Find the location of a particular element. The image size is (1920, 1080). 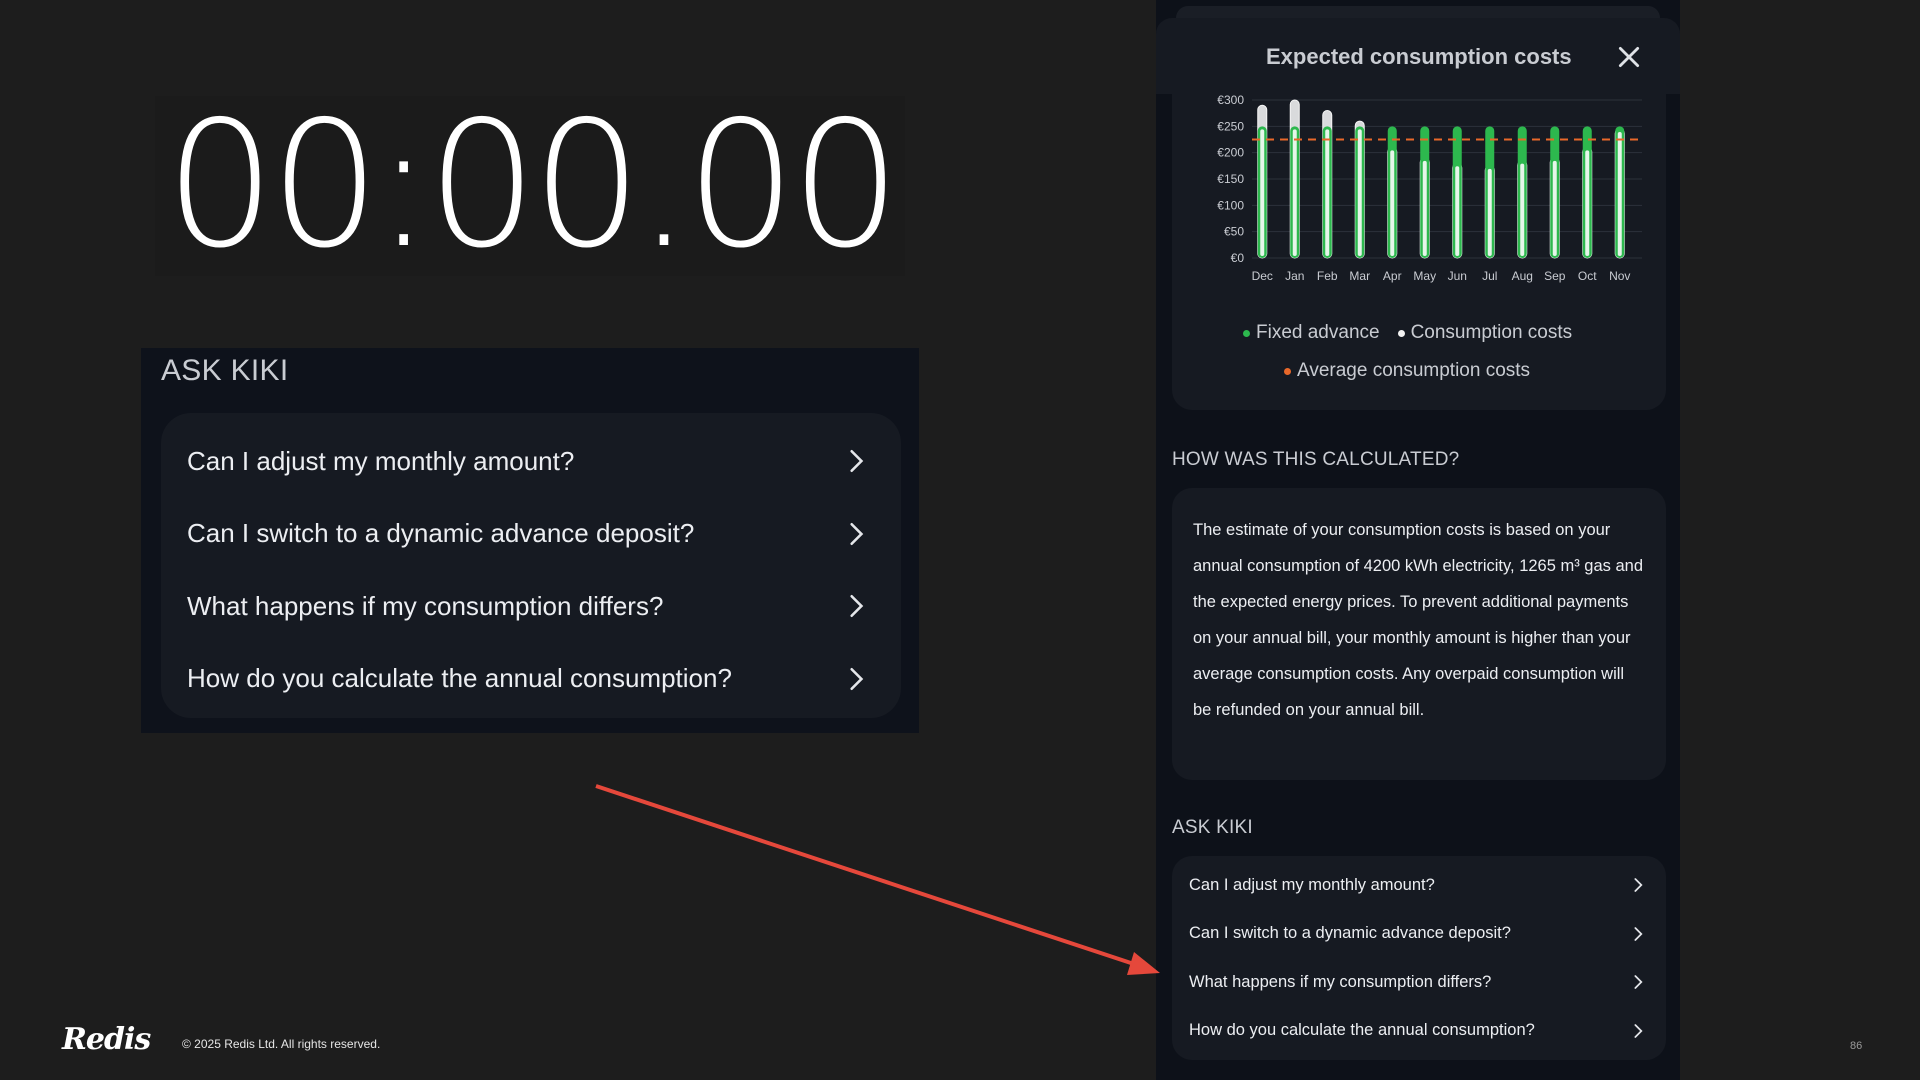

bar-consumption-inner-dec is located at coordinates (1262, 192).